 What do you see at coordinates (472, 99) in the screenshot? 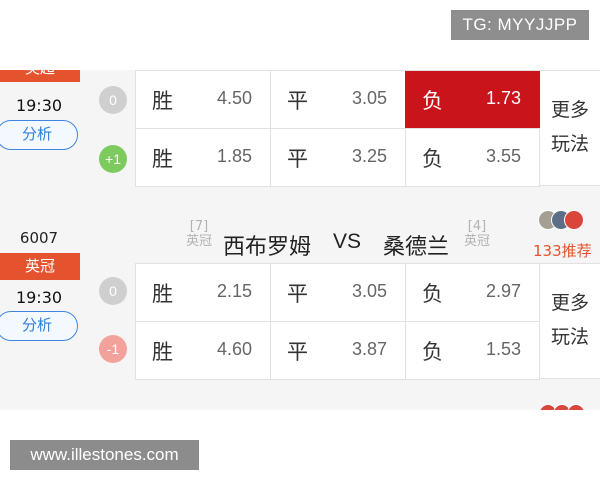
I see `odds-cell-lose-selected: 负 1.73` at bounding box center [472, 99].